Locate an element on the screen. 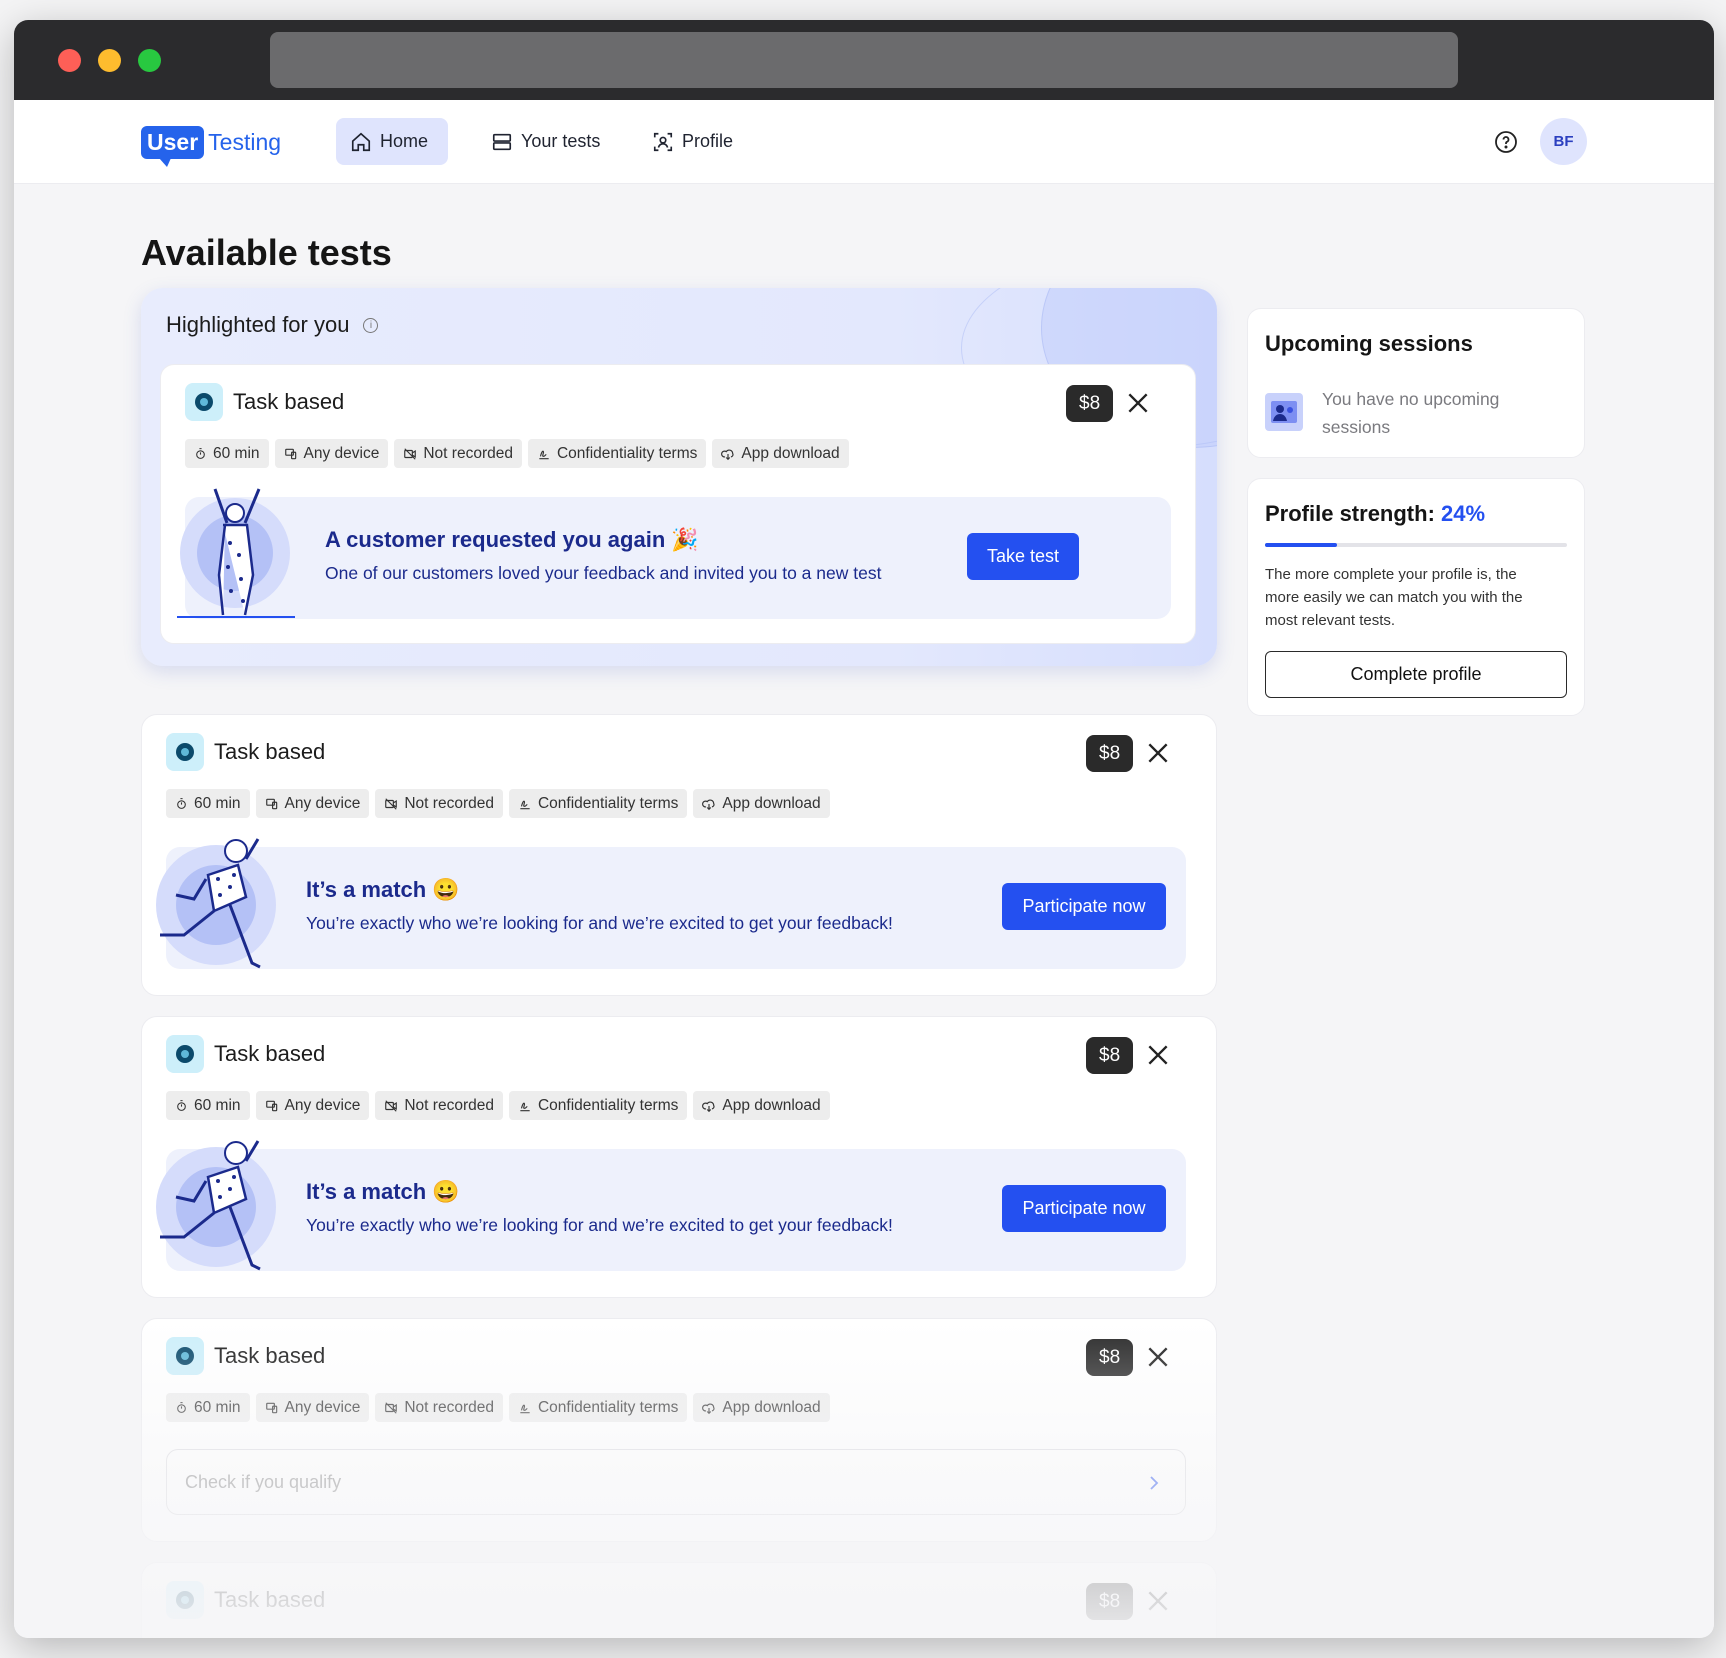 This screenshot has width=1726, height=1658. nav-home-label: Home is located at coordinates (404, 141).